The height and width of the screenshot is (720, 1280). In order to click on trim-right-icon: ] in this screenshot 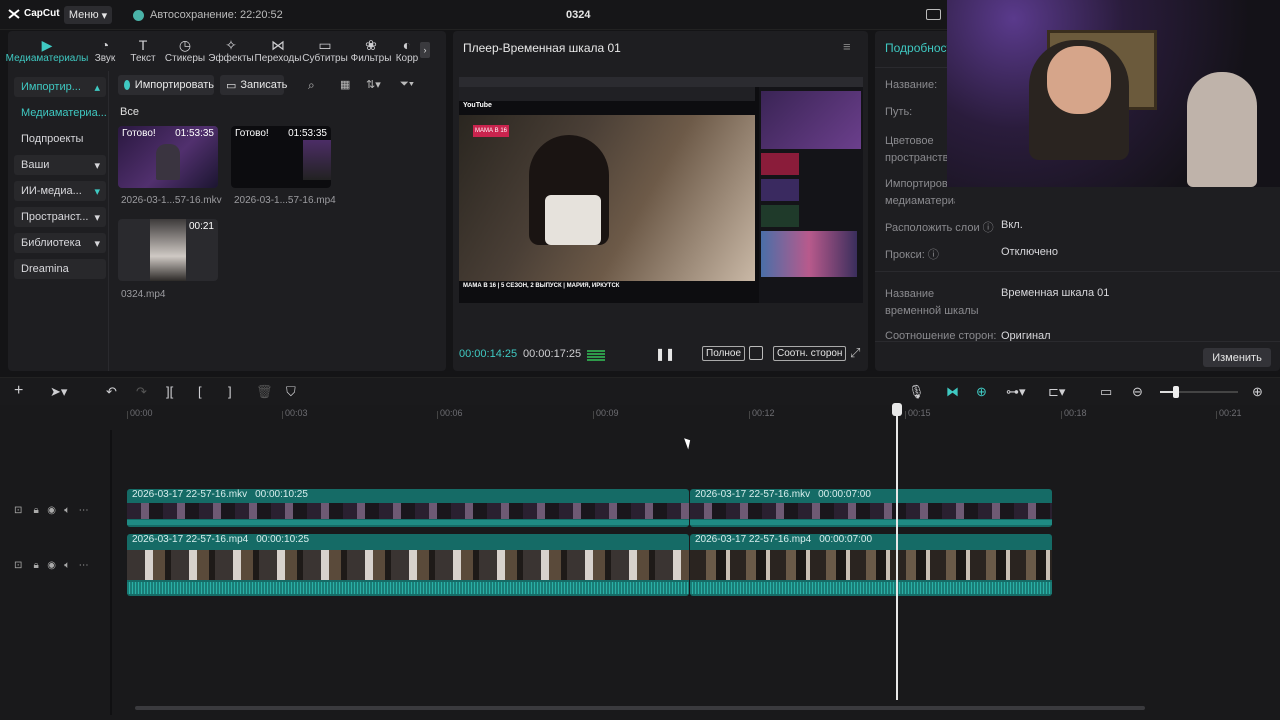, I will do `click(230, 391)`.